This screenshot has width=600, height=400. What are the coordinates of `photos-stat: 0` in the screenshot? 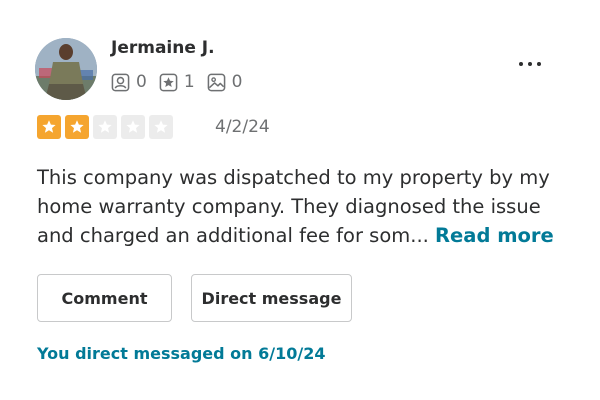 It's located at (225, 82).